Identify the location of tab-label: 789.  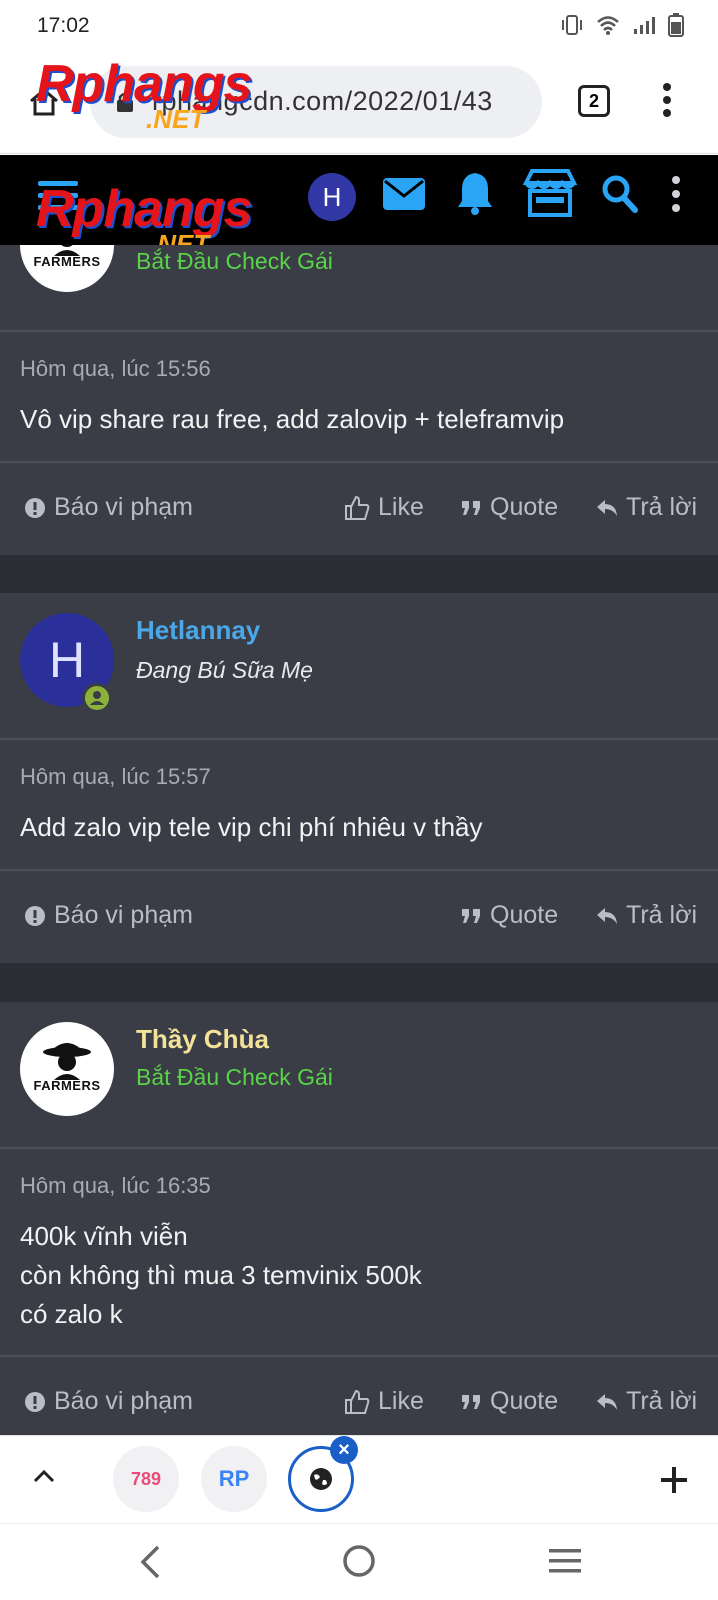
(146, 1479).